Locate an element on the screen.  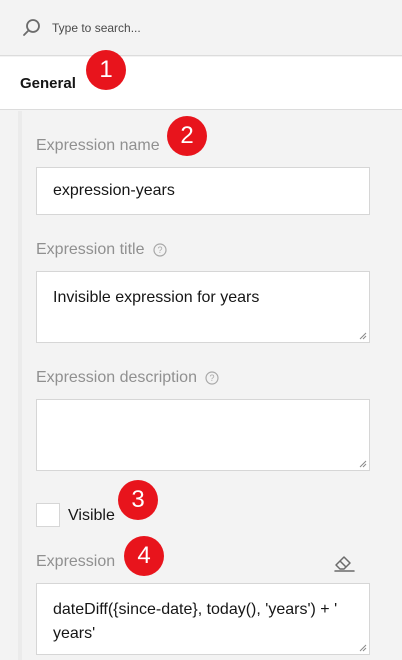
expression-title-value: Invisible expression for years is located at coordinates (156, 297).